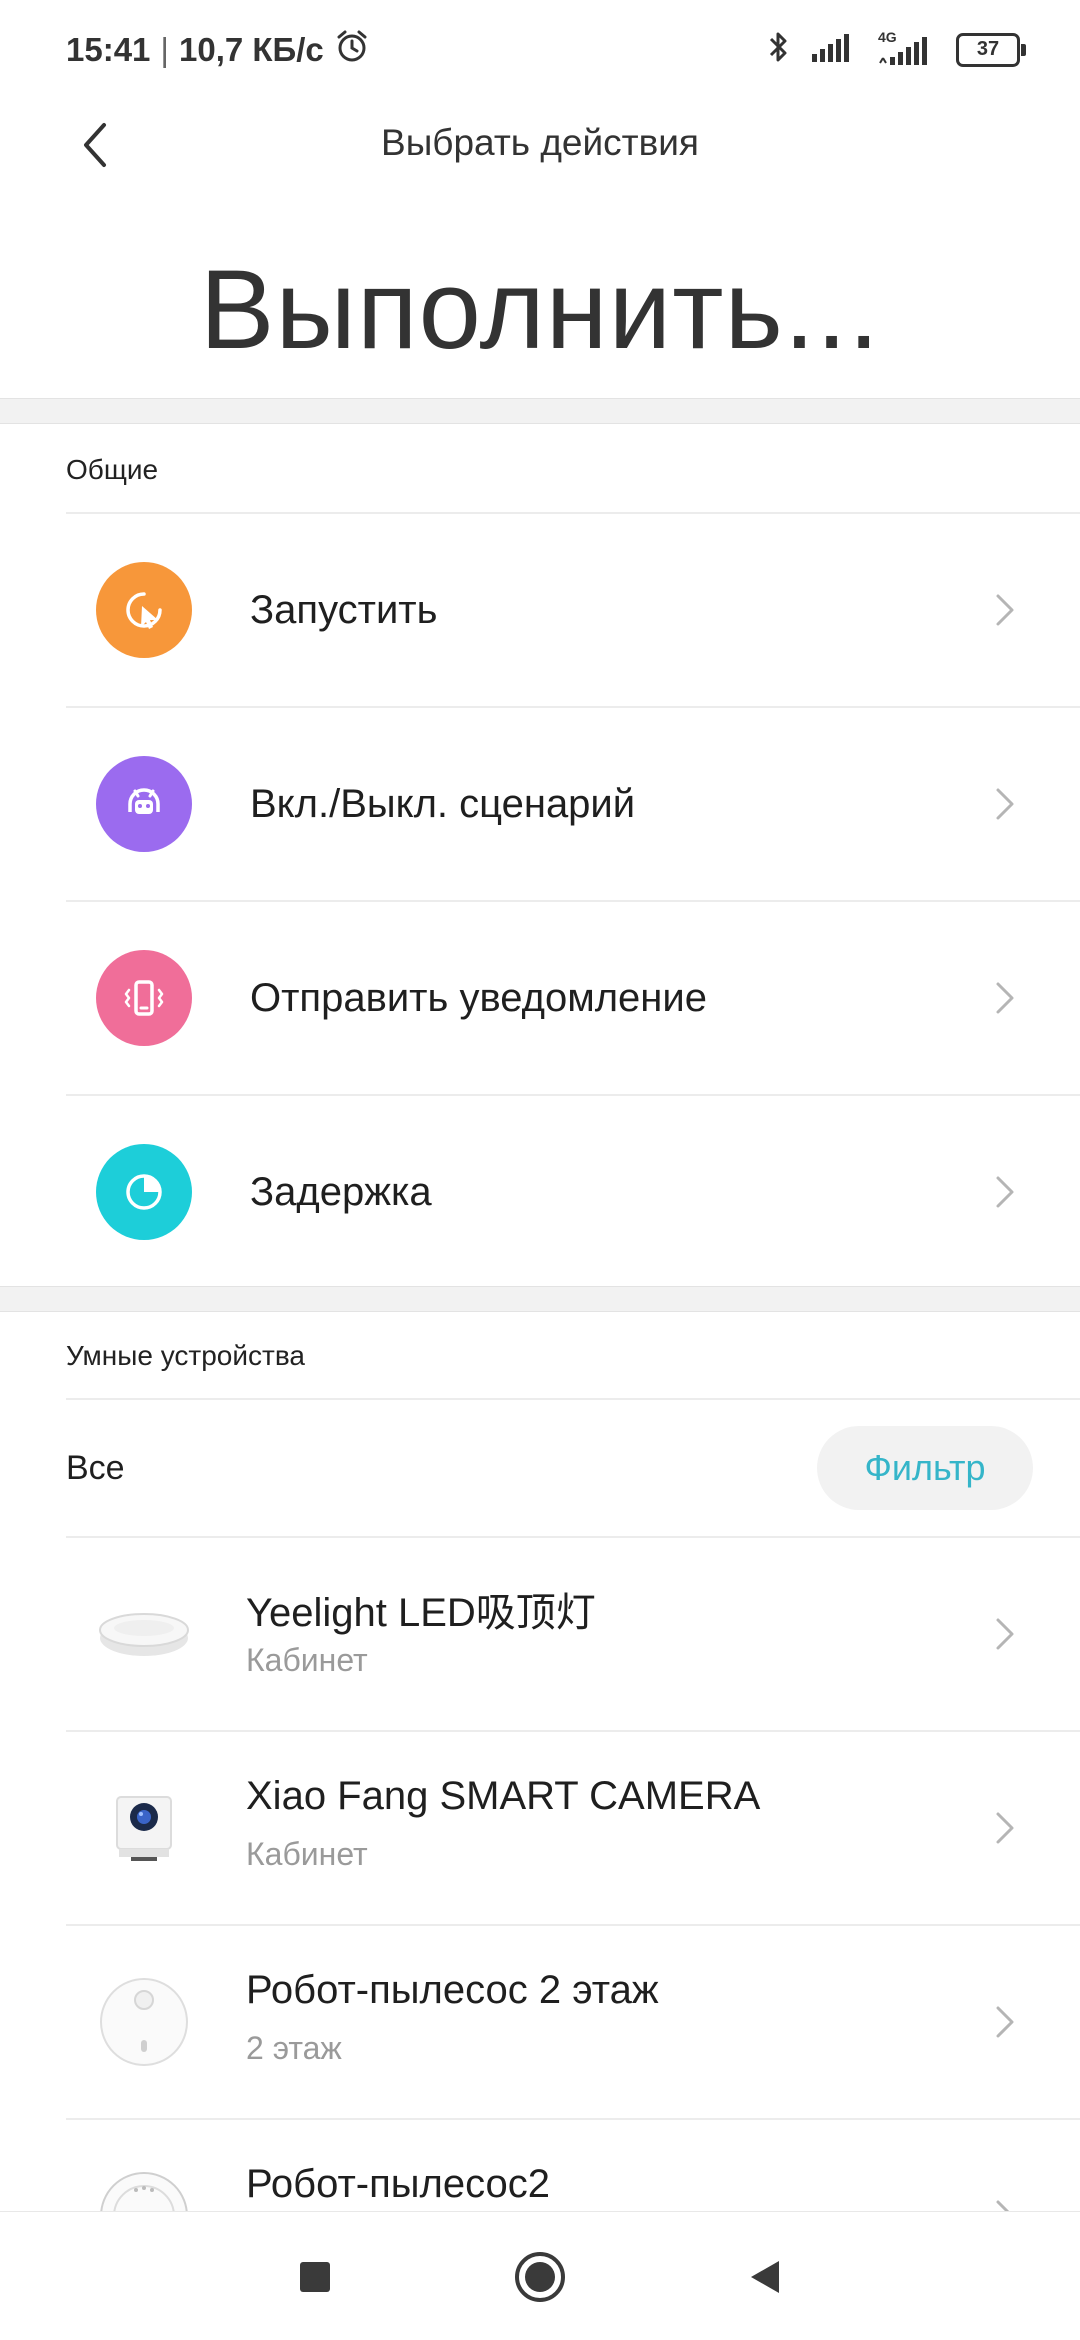  I want to click on action-send-notification: Отправить уведомление, so click(573, 998).